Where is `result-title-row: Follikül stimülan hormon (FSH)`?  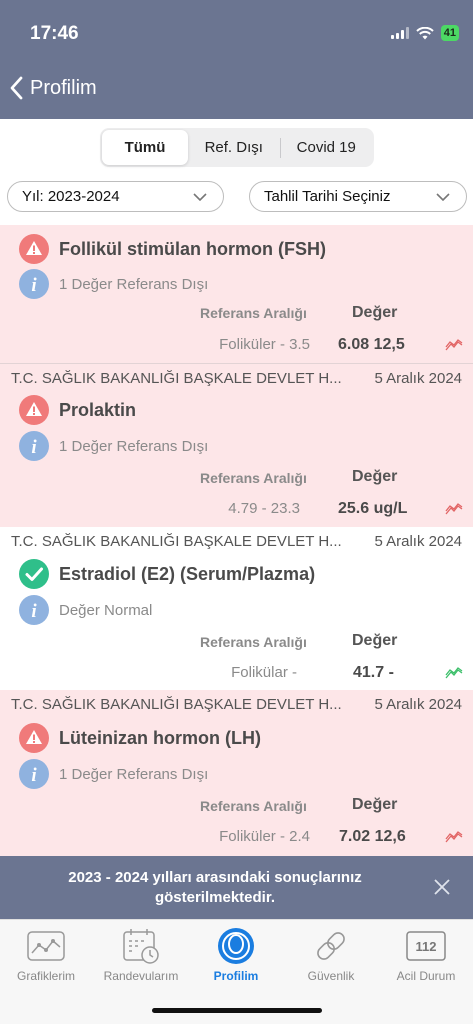 result-title-row: Follikül stimülan hormon (FSH) is located at coordinates (172, 249).